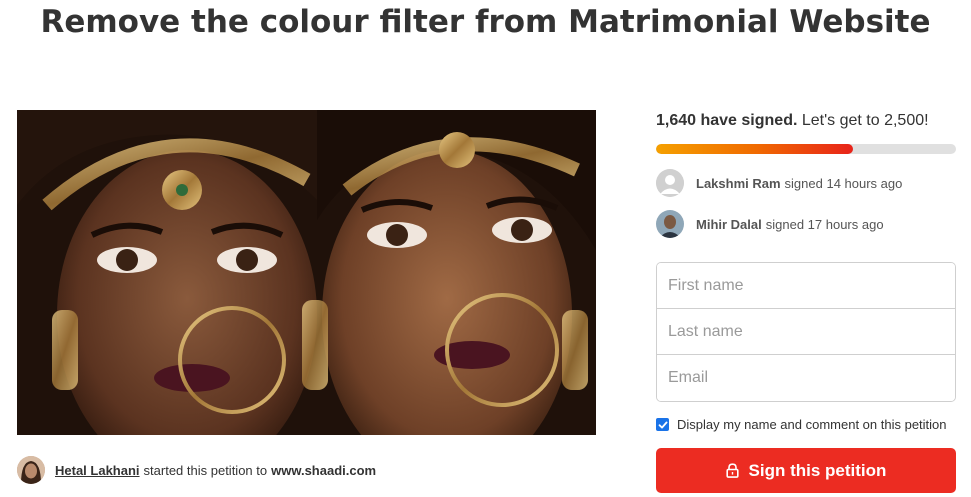 This screenshot has width=971, height=497. I want to click on last-name-input, so click(806, 332).